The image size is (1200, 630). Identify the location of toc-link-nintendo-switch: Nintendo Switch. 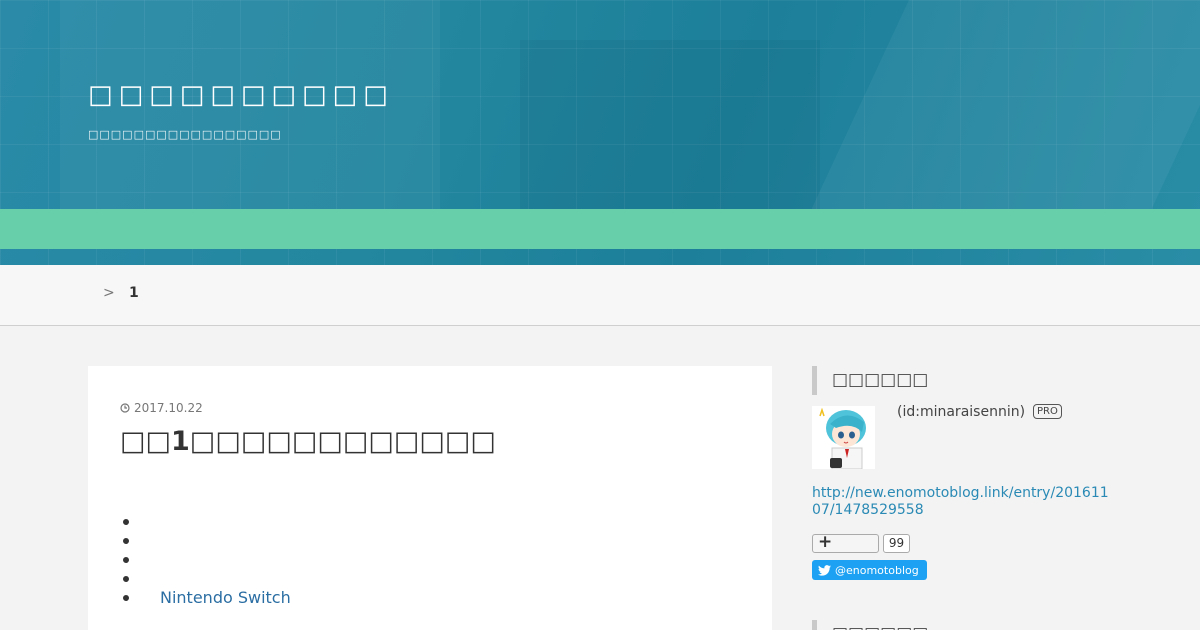
(215, 597).